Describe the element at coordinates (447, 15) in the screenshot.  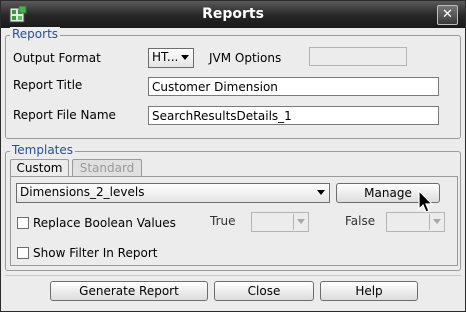
I see `close-window-button: ✕` at that location.